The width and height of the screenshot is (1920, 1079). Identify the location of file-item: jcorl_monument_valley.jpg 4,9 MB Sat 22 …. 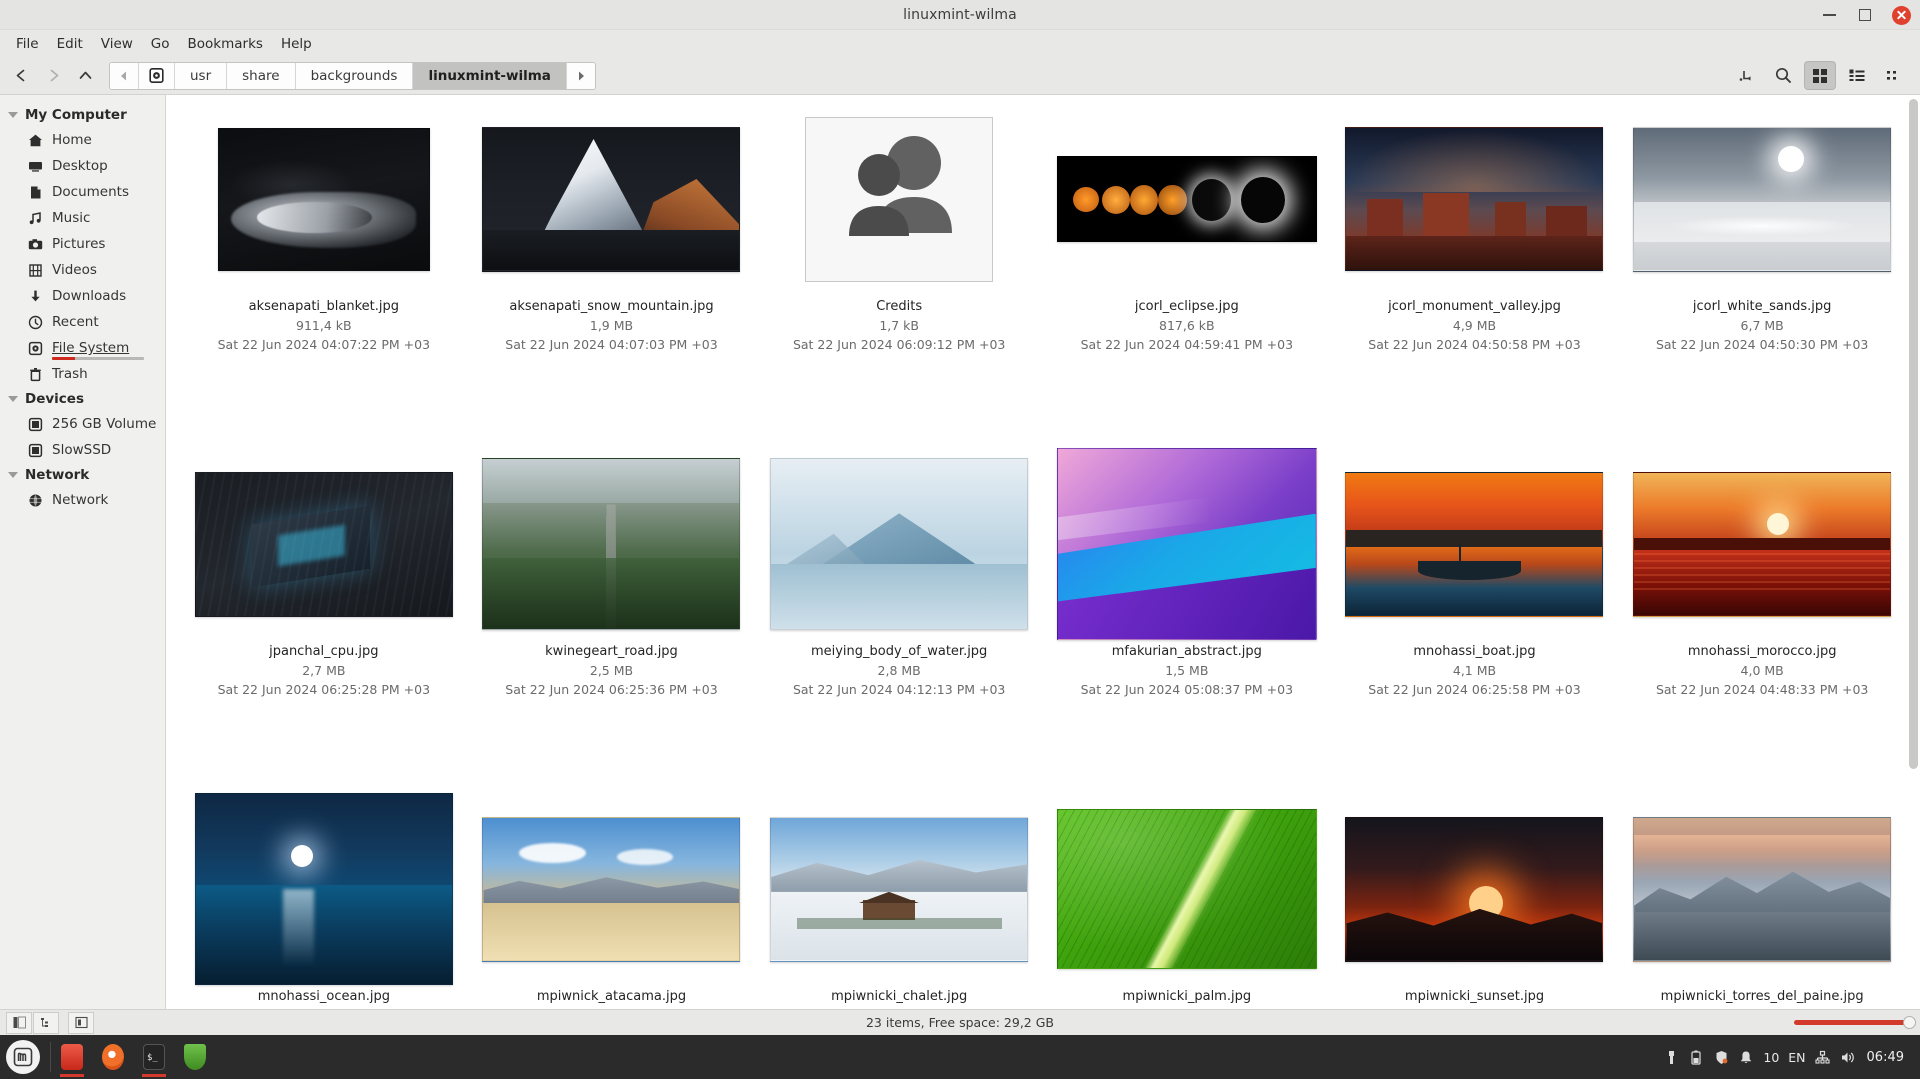
(1475, 273).